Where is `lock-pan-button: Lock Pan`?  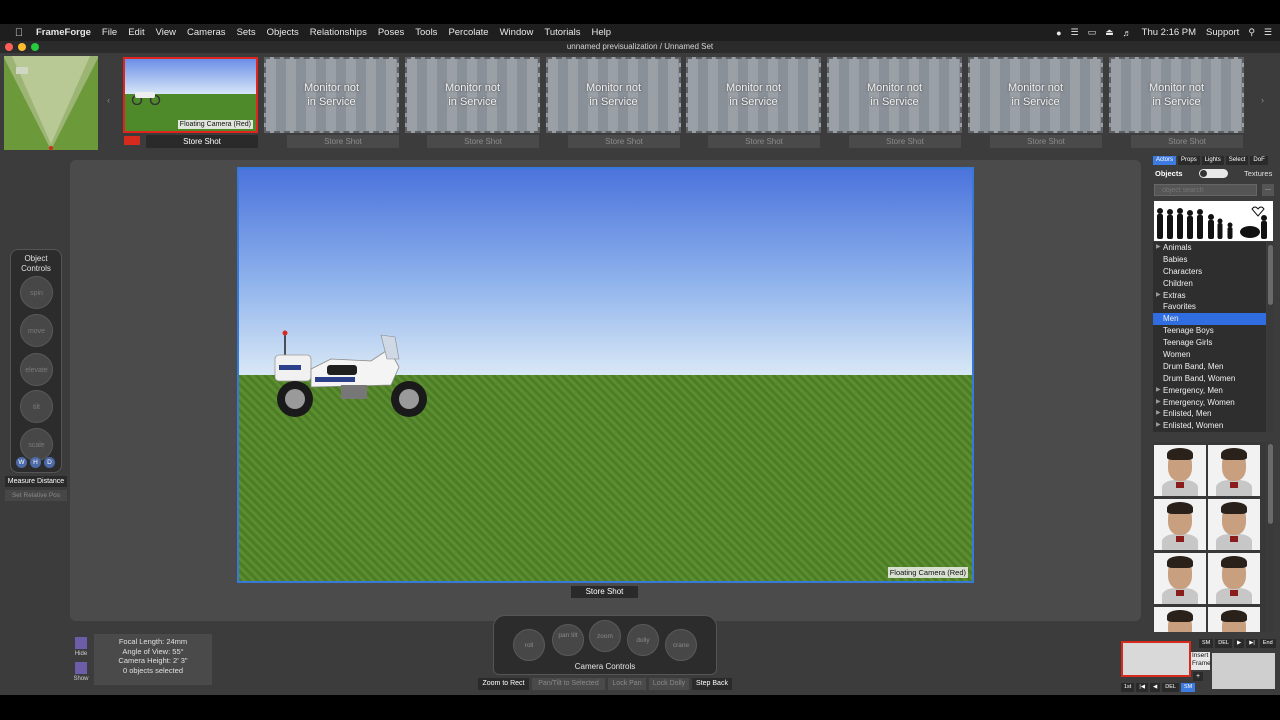 lock-pan-button: Lock Pan is located at coordinates (627, 684).